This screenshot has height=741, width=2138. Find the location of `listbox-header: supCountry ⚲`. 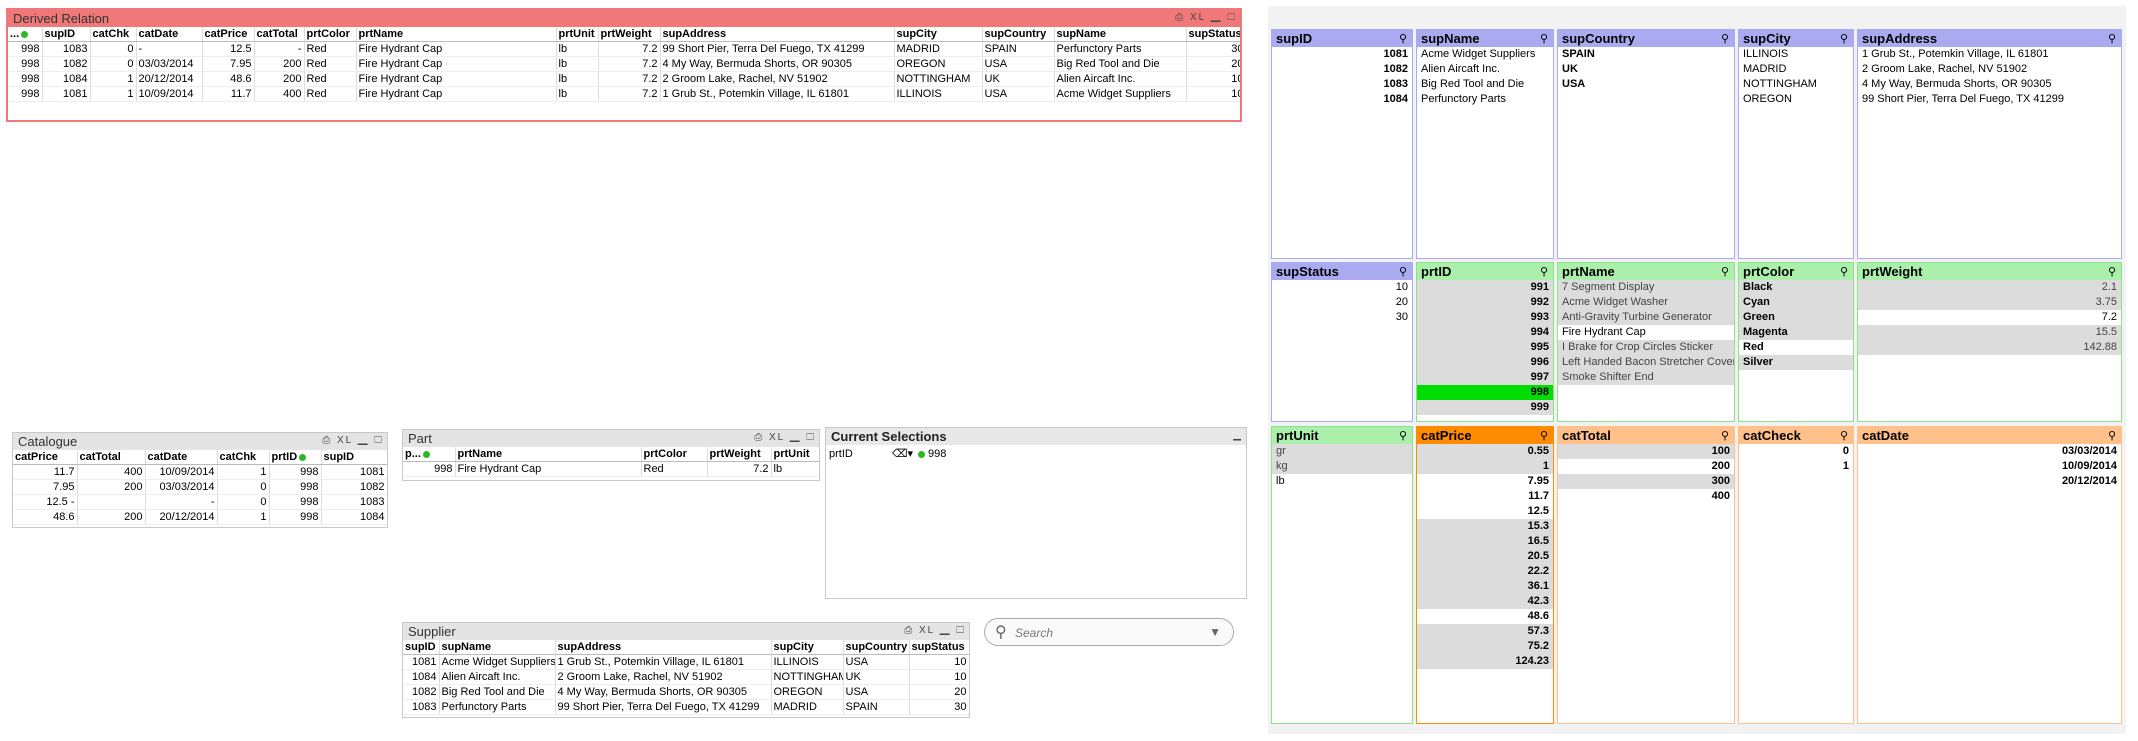

listbox-header: supCountry ⚲ is located at coordinates (1646, 38).